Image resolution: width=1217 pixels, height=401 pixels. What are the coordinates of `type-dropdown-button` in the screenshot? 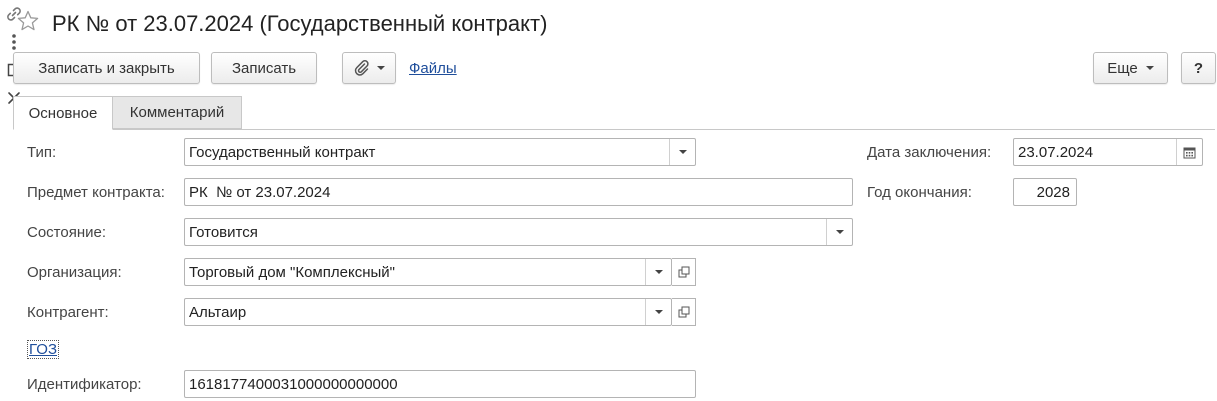 It's located at (682, 152).